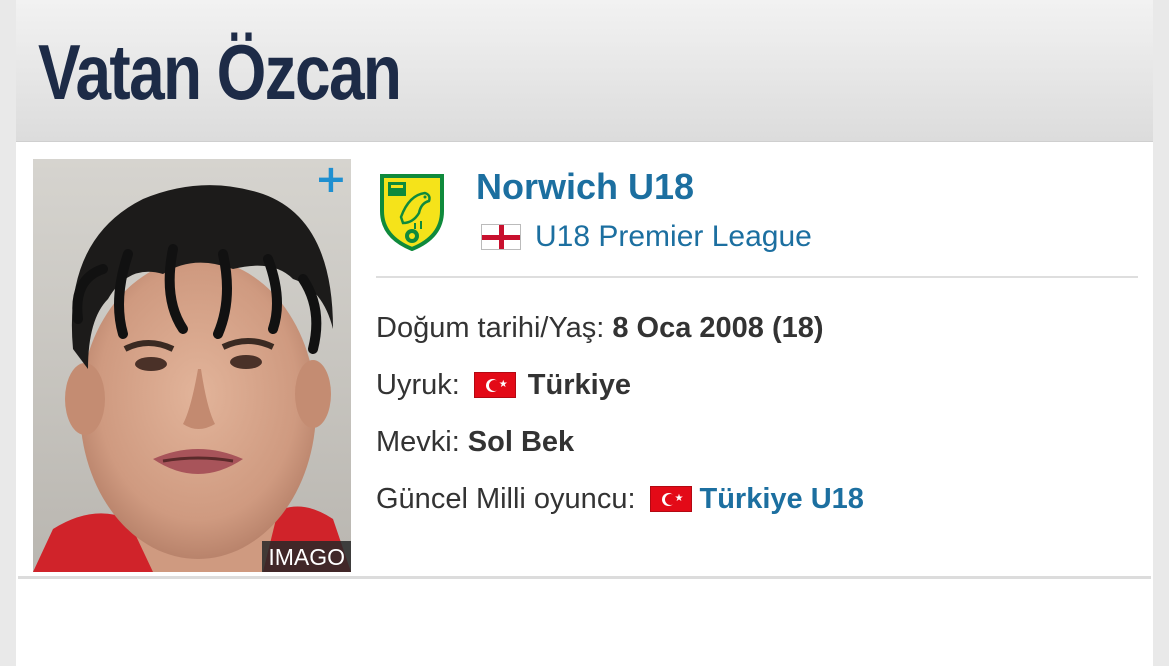  What do you see at coordinates (331, 179) in the screenshot?
I see `plus-icon: +` at bounding box center [331, 179].